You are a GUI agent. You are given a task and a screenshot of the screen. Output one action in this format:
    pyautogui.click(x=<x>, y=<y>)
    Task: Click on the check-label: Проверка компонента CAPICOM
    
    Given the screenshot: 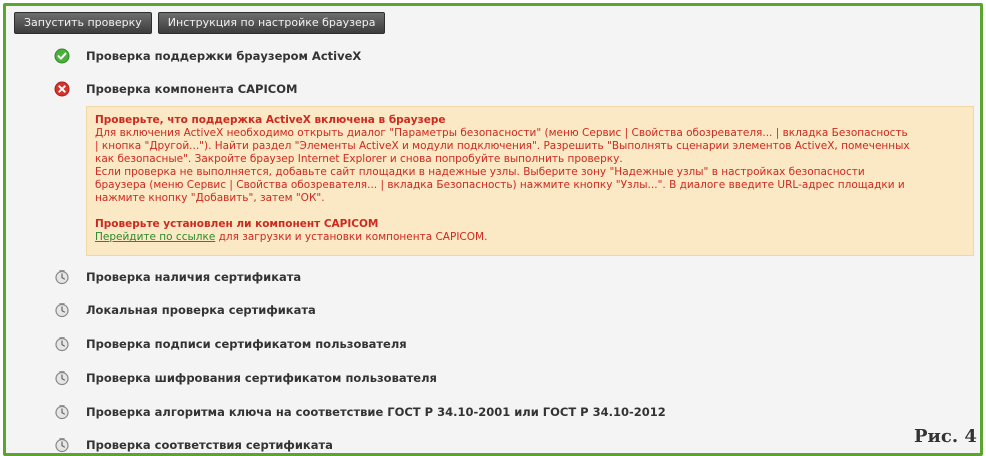 What is the action you would take?
    pyautogui.click(x=192, y=89)
    